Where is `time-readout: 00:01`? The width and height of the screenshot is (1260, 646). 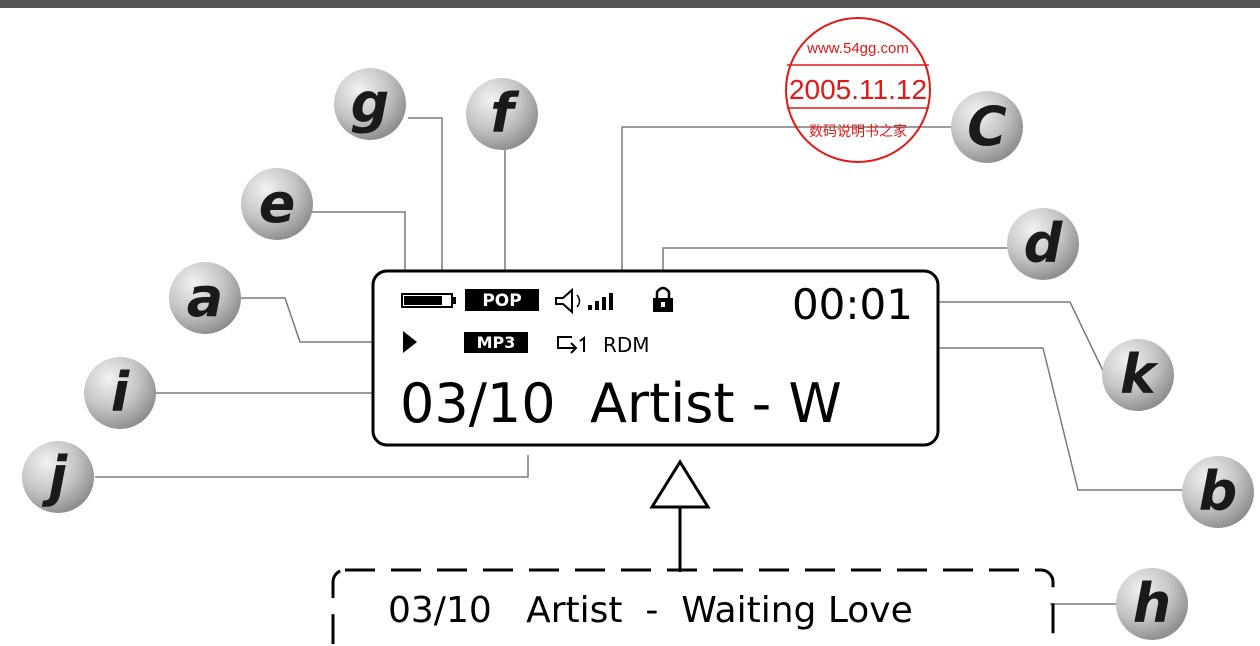
time-readout: 00:01 is located at coordinates (852, 304).